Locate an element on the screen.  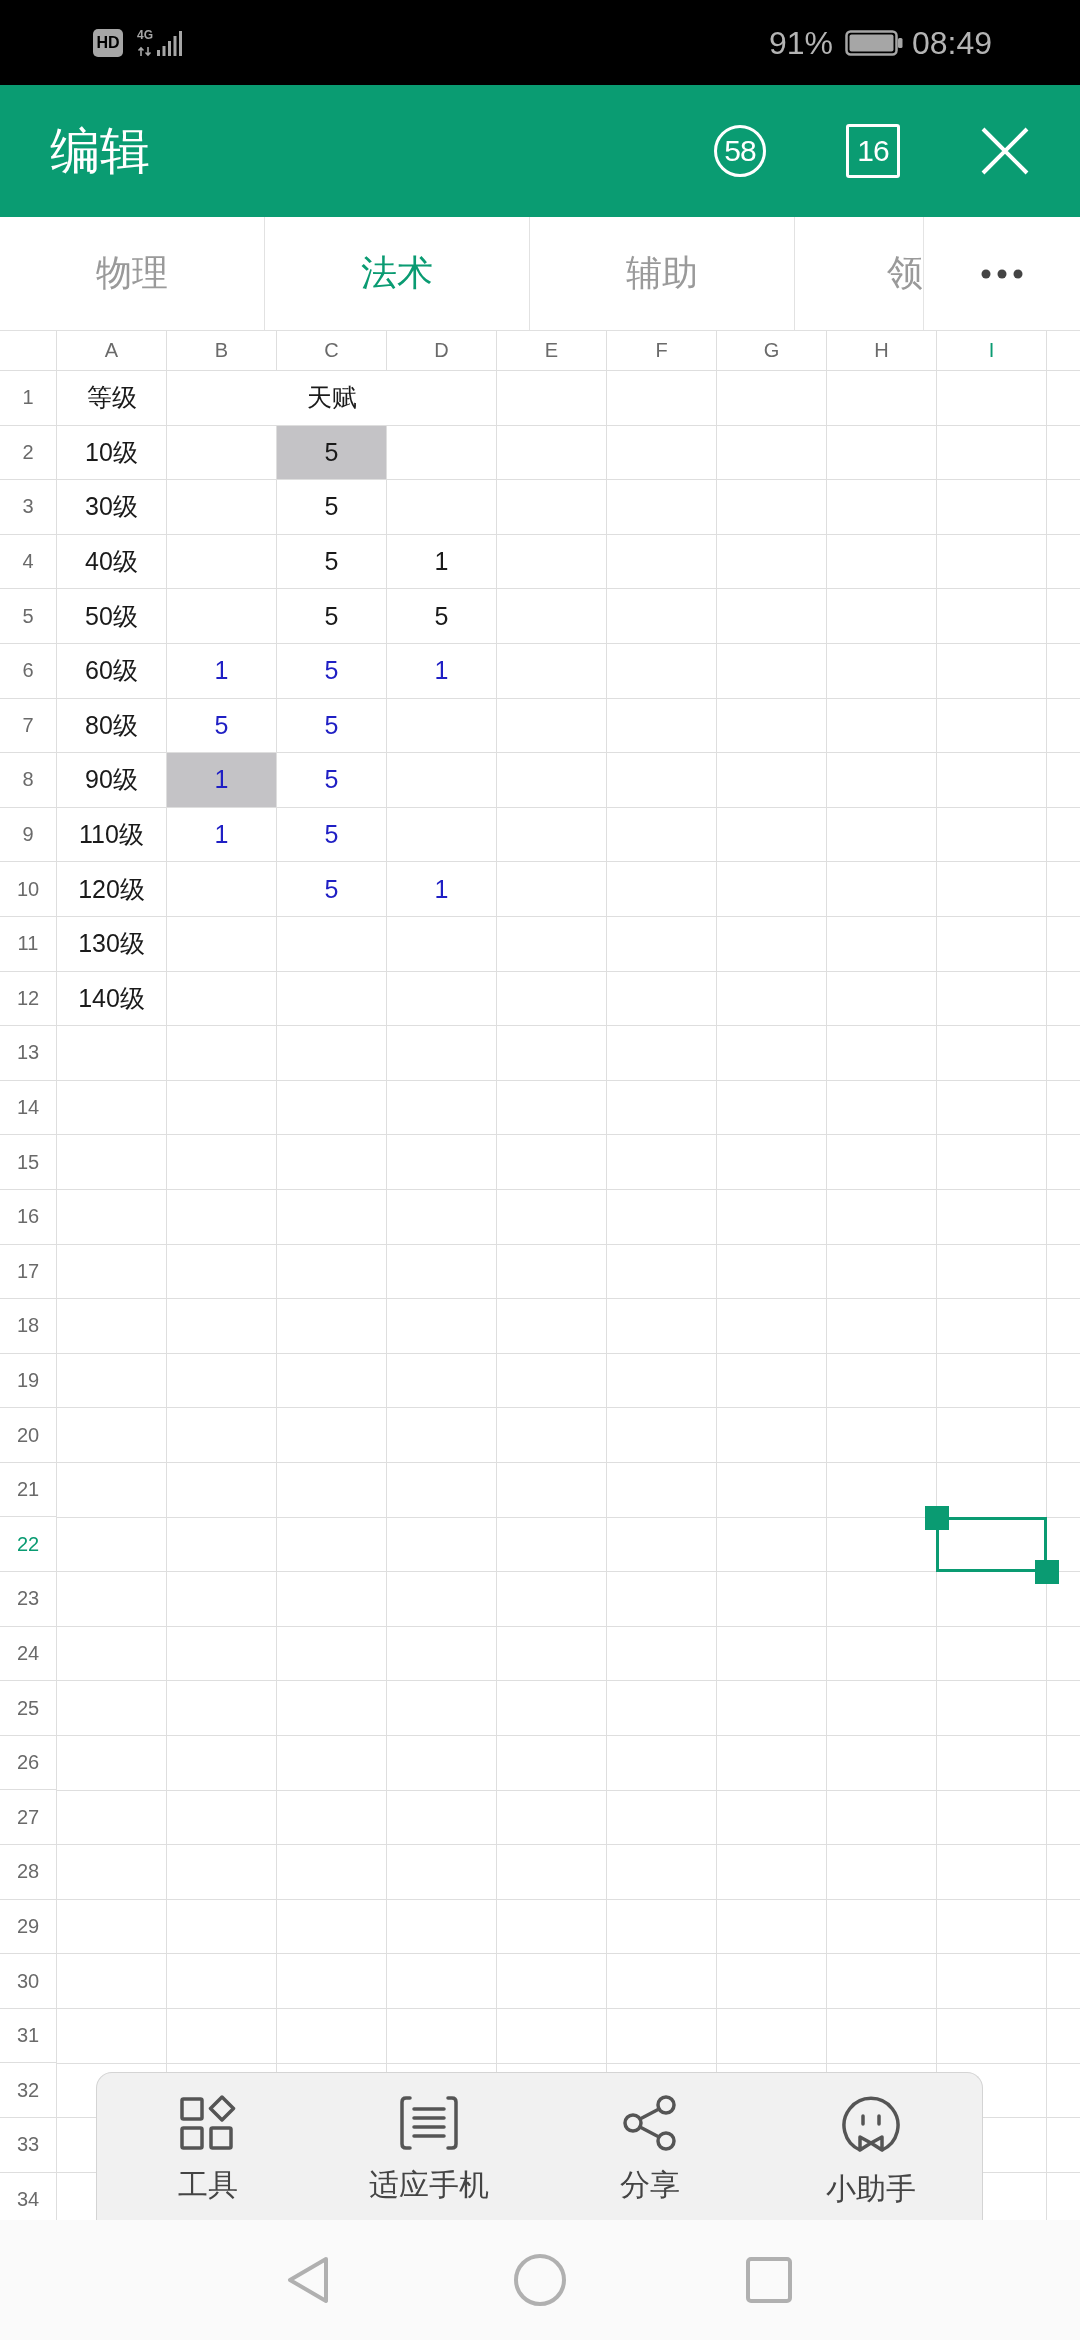
toolbar-button: 小助手 is located at coordinates (871, 2142).